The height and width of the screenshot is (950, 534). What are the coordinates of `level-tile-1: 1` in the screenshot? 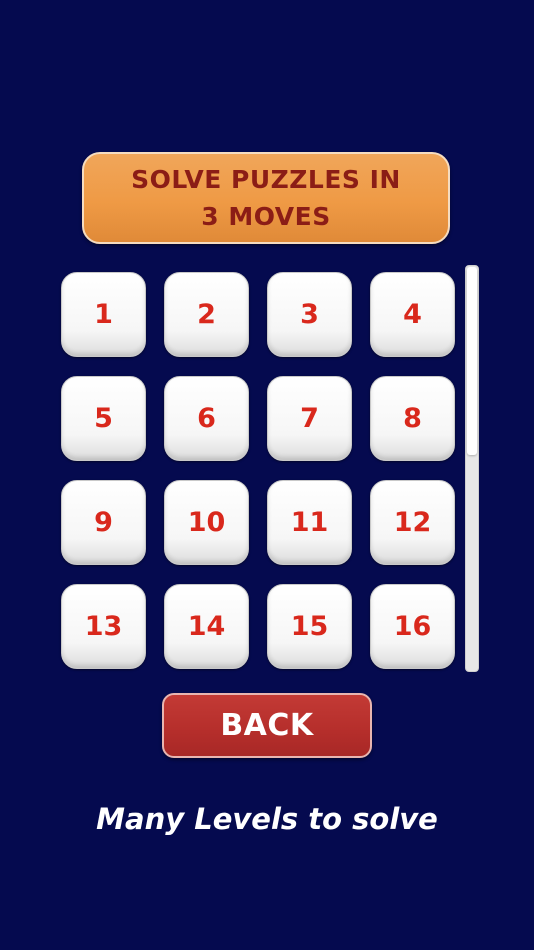 It's located at (103, 314).